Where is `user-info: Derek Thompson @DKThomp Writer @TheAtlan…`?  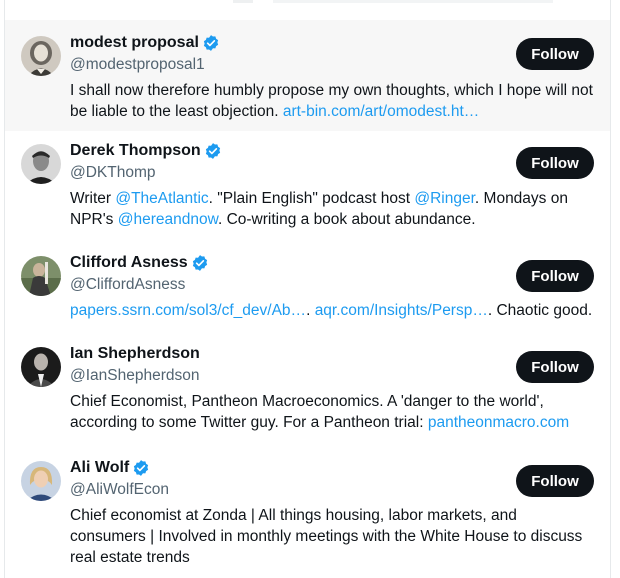
user-info: Derek Thompson @DKThomp Writer @TheAtlan… is located at coordinates (332, 185).